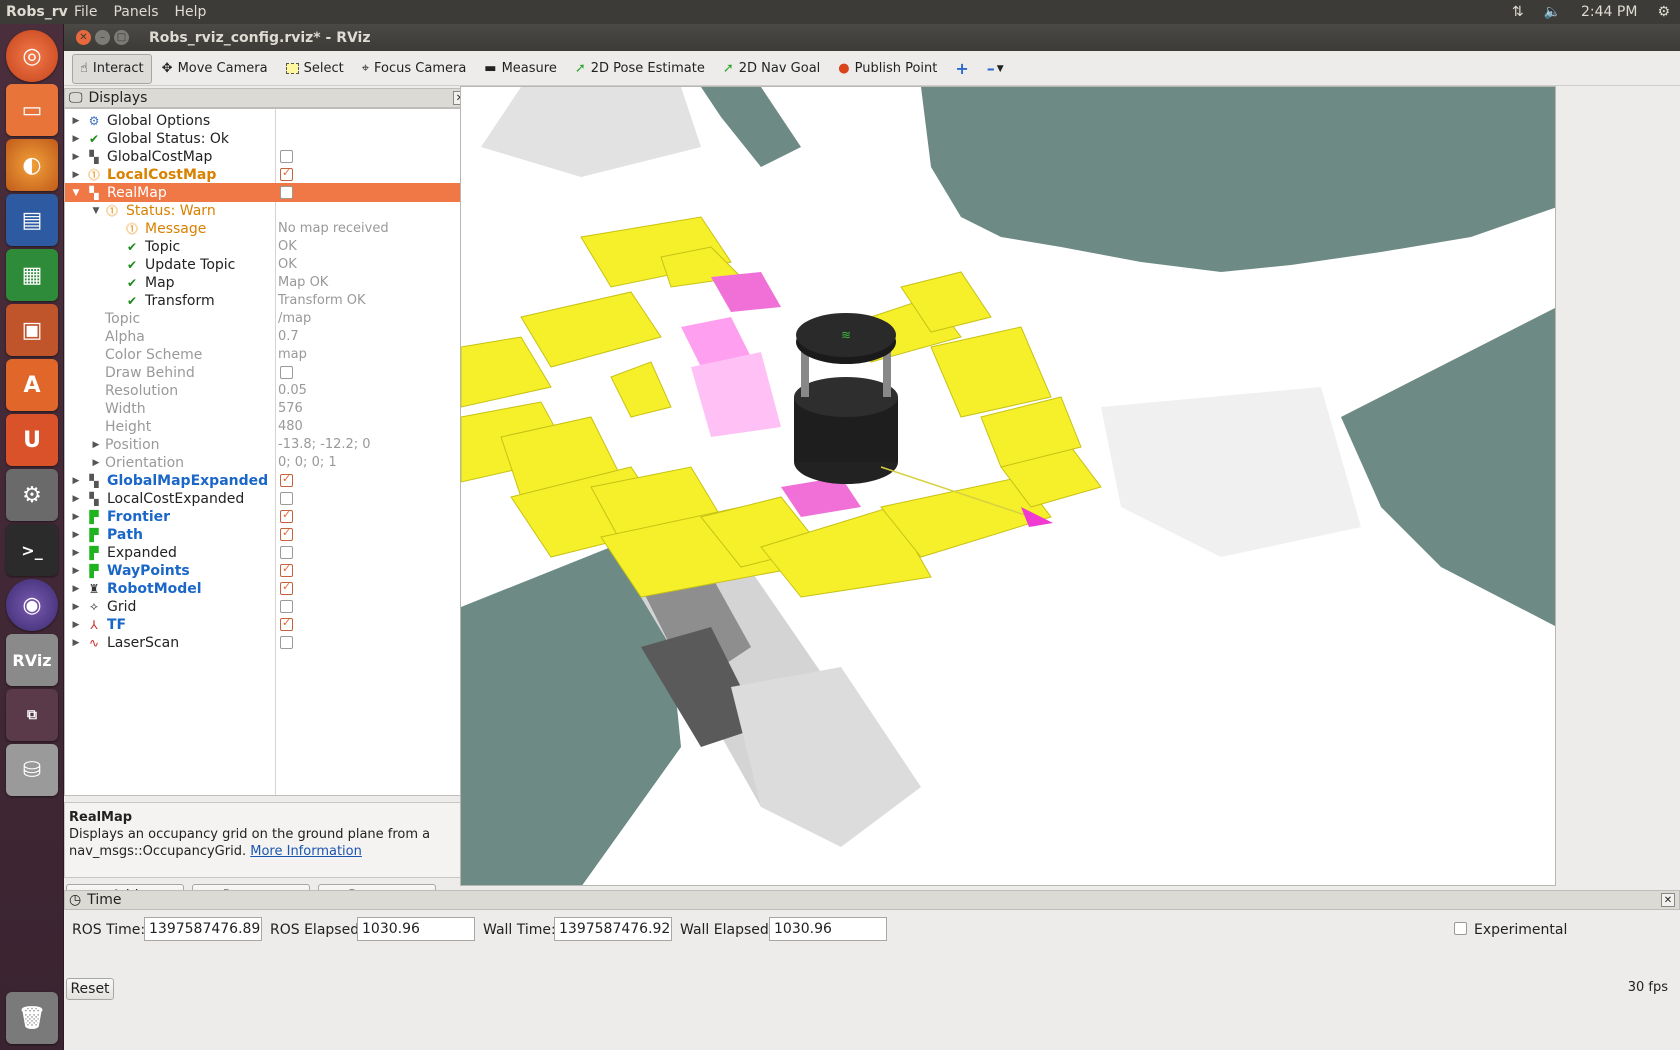  What do you see at coordinates (268, 372) in the screenshot?
I see `tree-row-draw-behind: Draw Behind` at bounding box center [268, 372].